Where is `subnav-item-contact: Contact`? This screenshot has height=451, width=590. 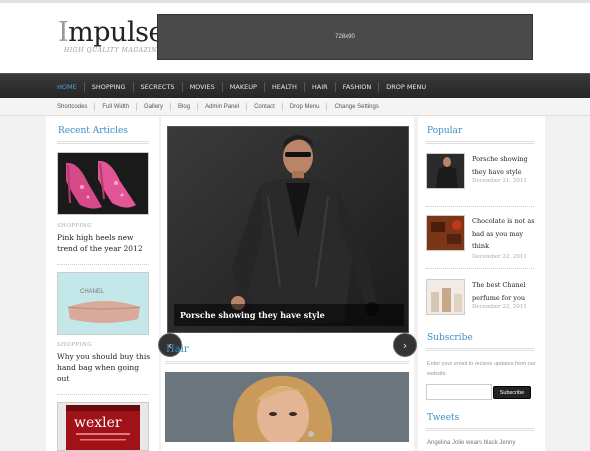 subnav-item-contact: Contact is located at coordinates (265, 107).